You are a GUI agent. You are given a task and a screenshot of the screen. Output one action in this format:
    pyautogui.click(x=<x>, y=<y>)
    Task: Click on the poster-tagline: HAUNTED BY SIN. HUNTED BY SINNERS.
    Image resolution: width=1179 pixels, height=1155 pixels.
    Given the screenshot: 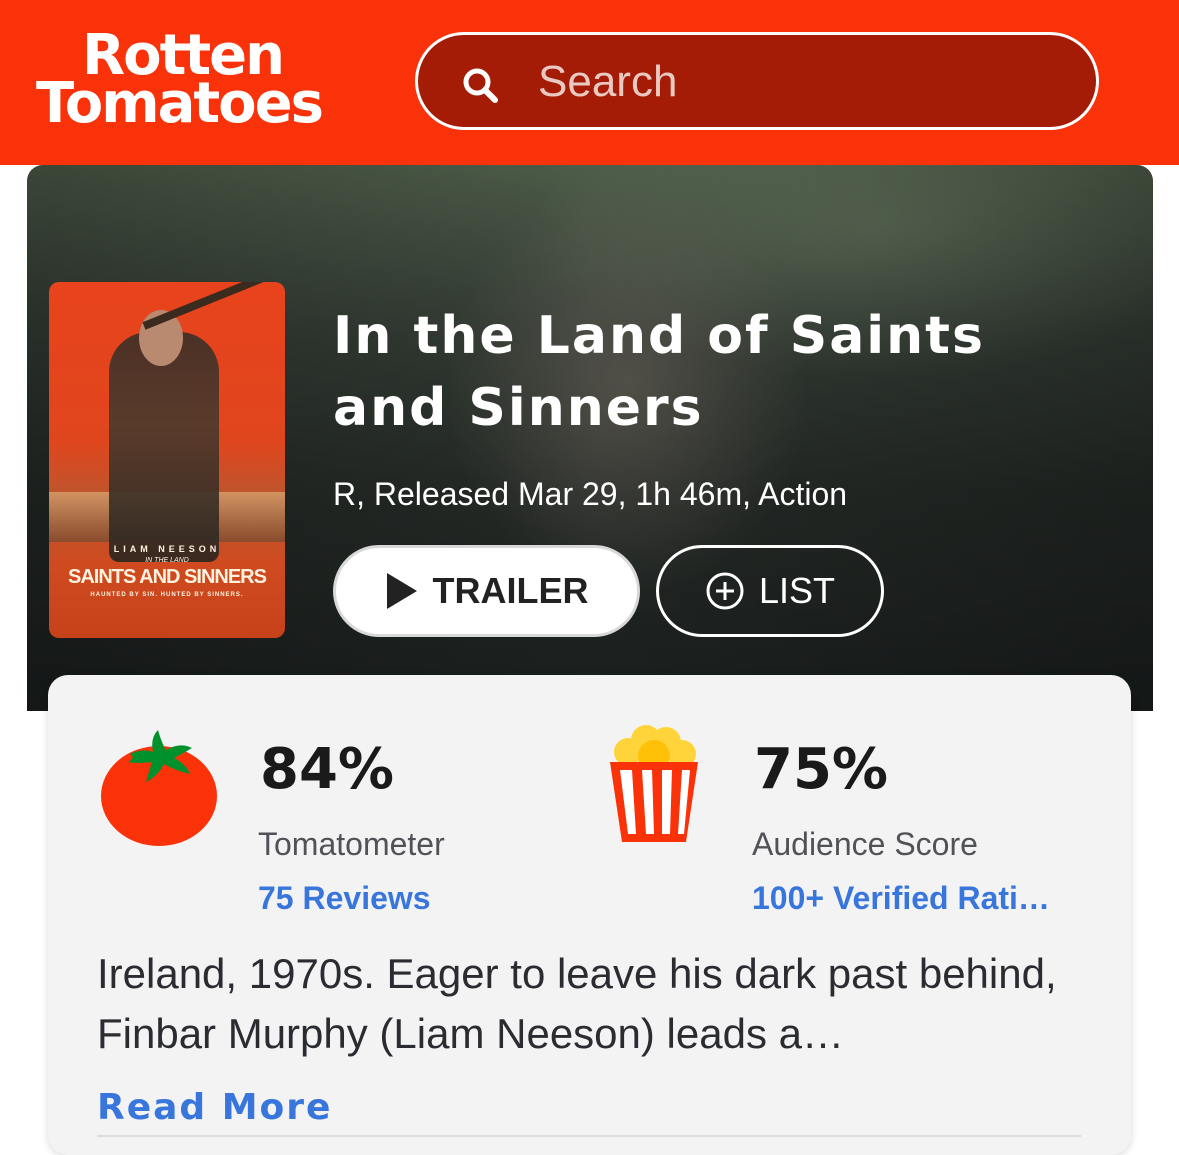 What is the action you would take?
    pyautogui.click(x=167, y=595)
    